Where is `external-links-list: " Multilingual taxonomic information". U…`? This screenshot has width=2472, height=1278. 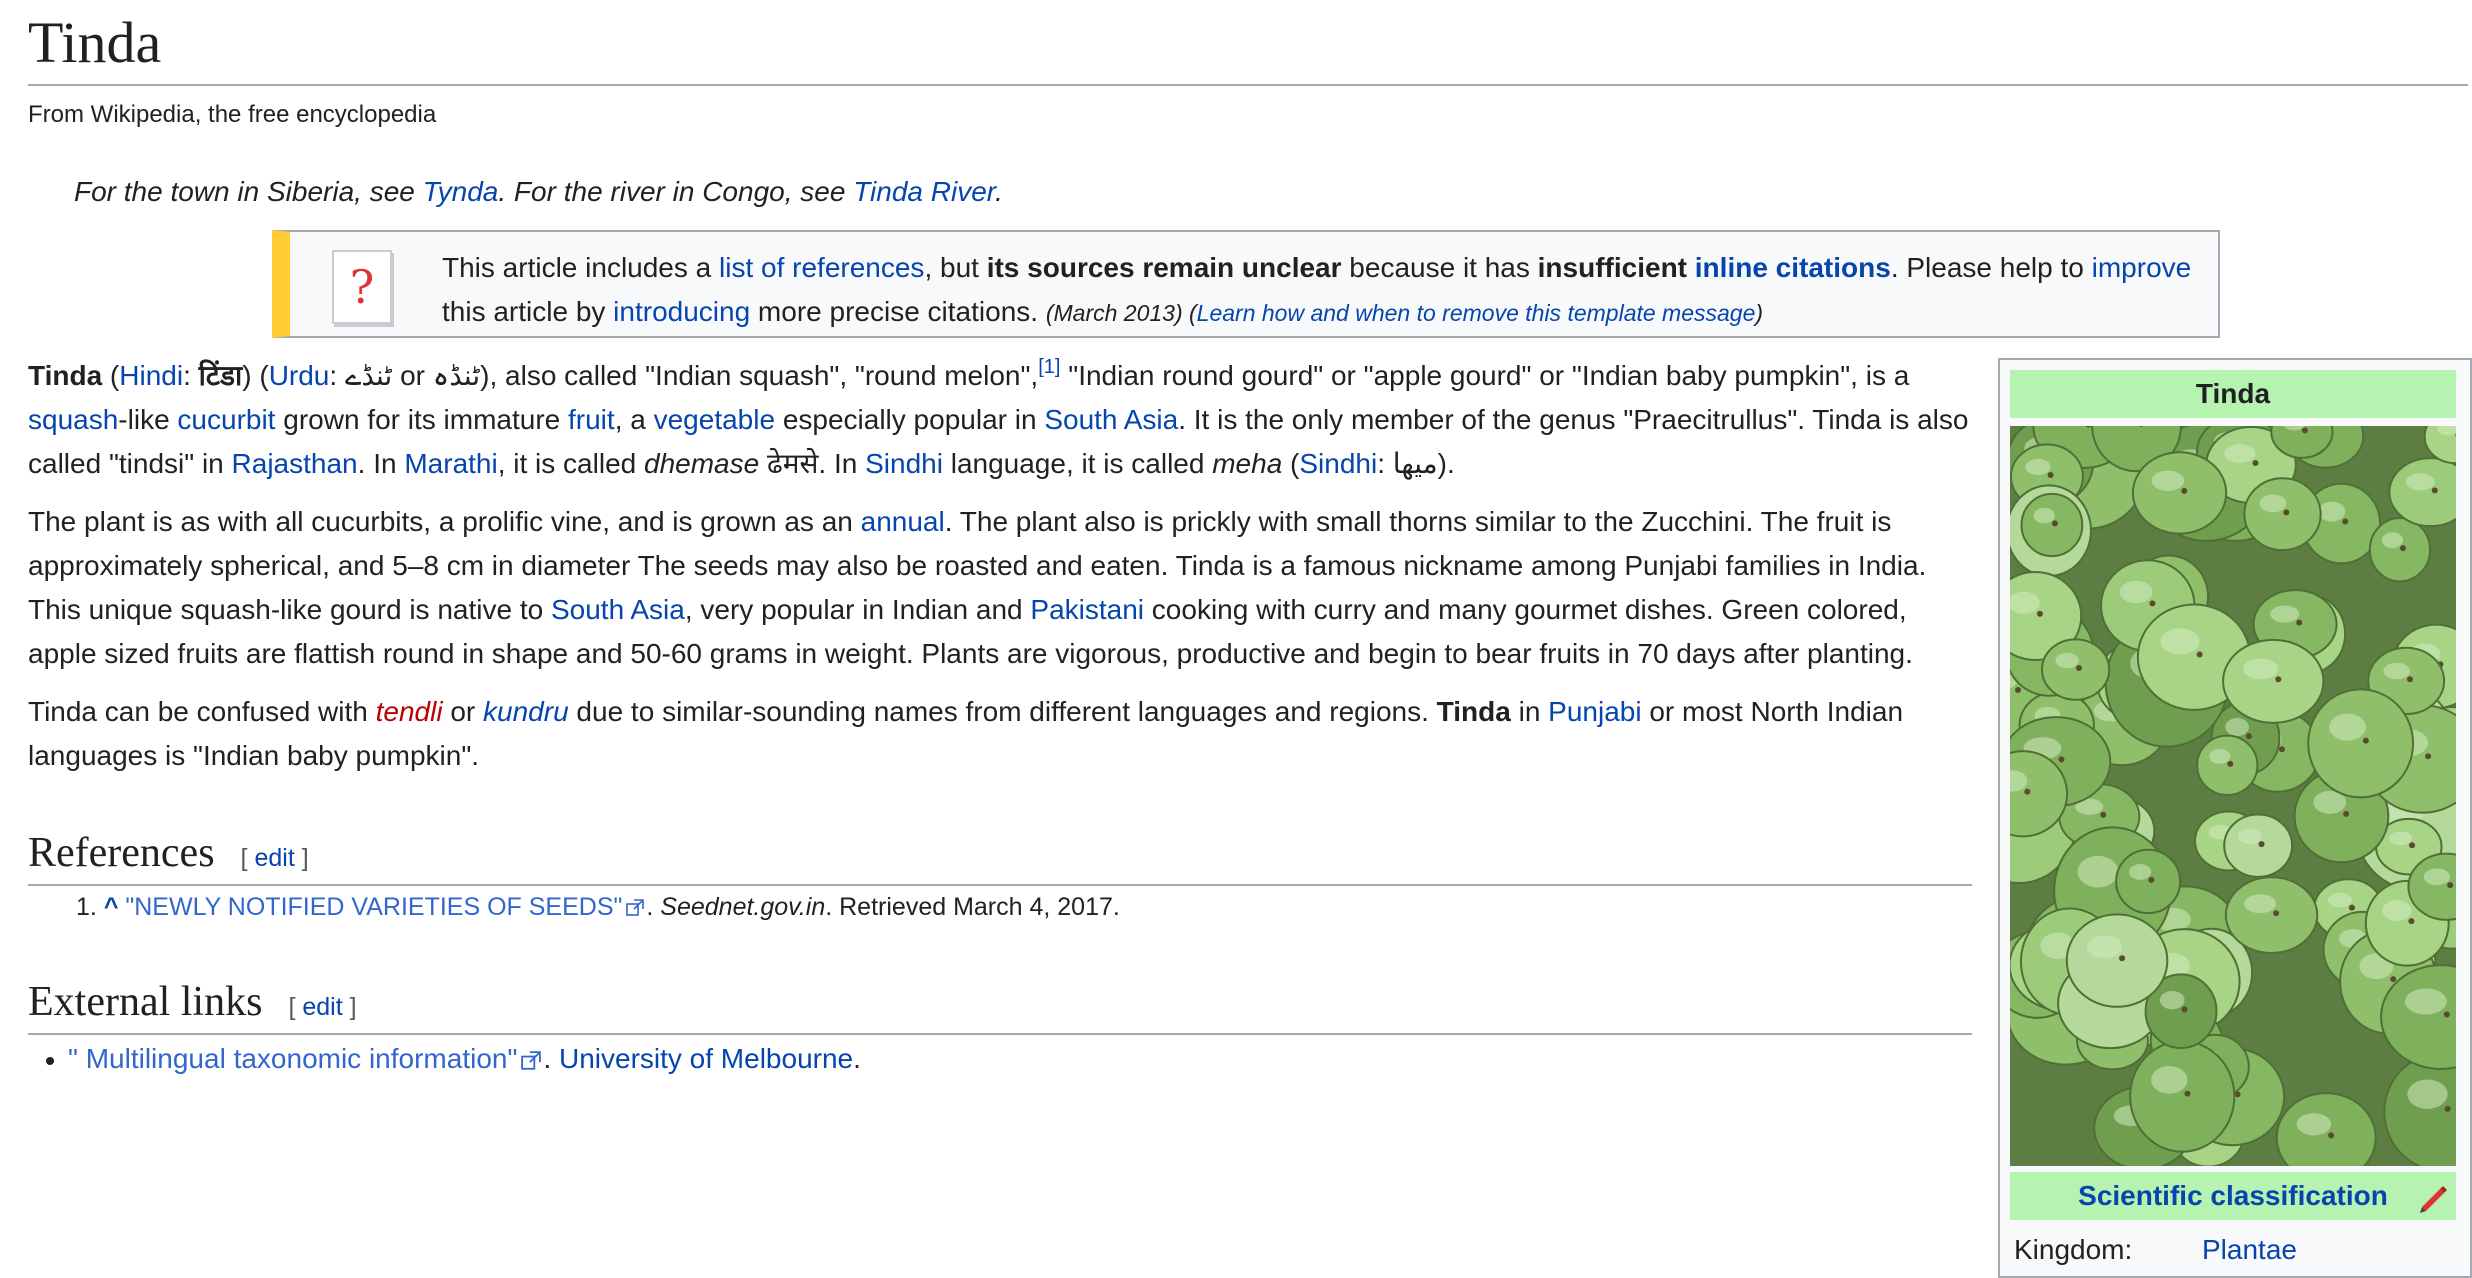
external-links-list: " Multilingual taxonomic information". U… is located at coordinates (453, 1059).